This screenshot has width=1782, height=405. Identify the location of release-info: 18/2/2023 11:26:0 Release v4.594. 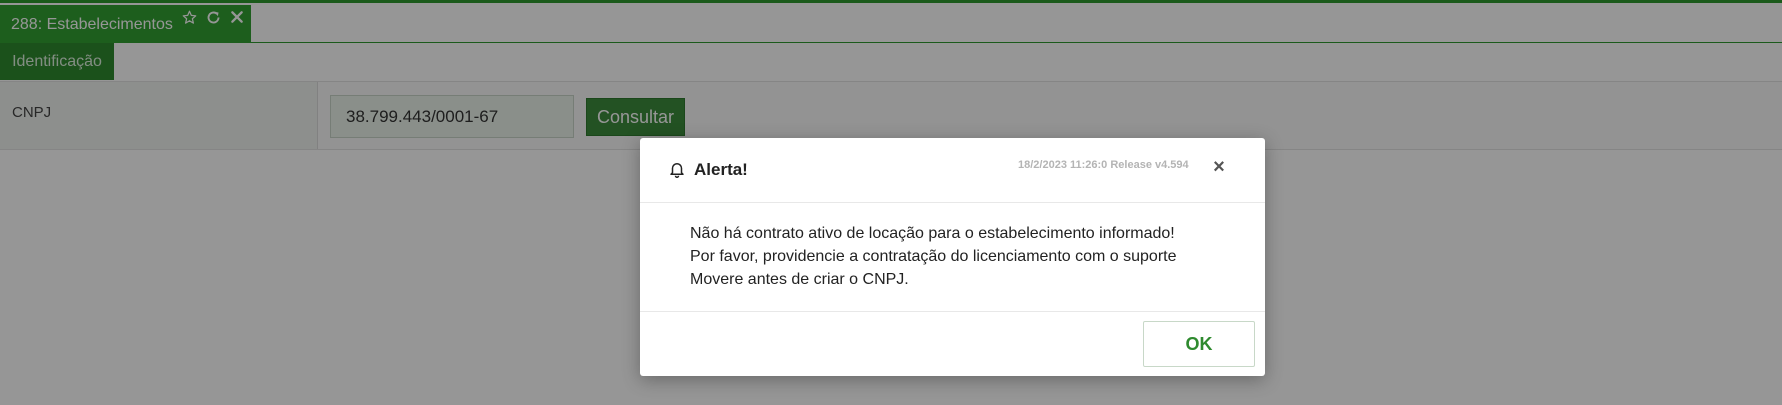
(1103, 165).